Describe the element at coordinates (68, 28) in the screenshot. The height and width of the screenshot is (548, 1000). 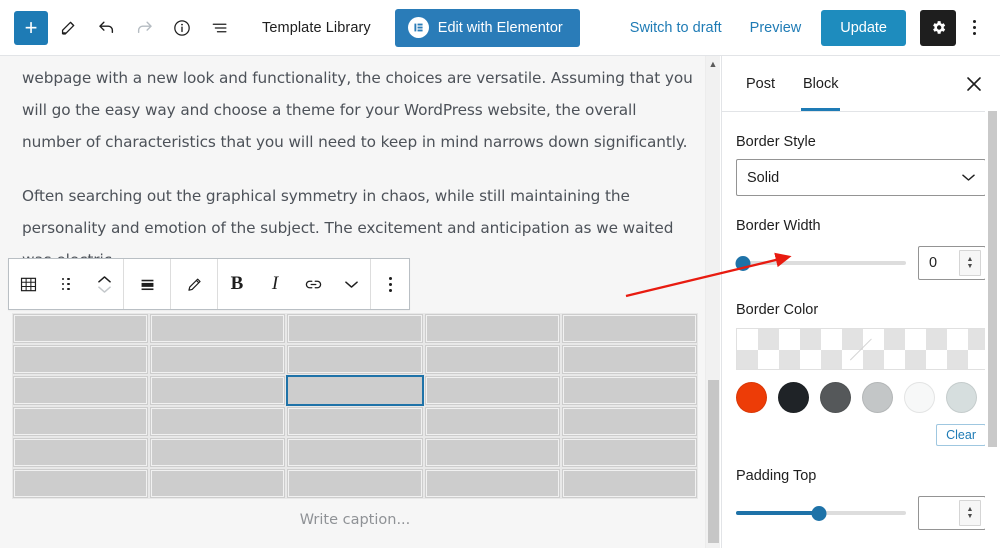
I see `tools-pencil-icon` at that location.